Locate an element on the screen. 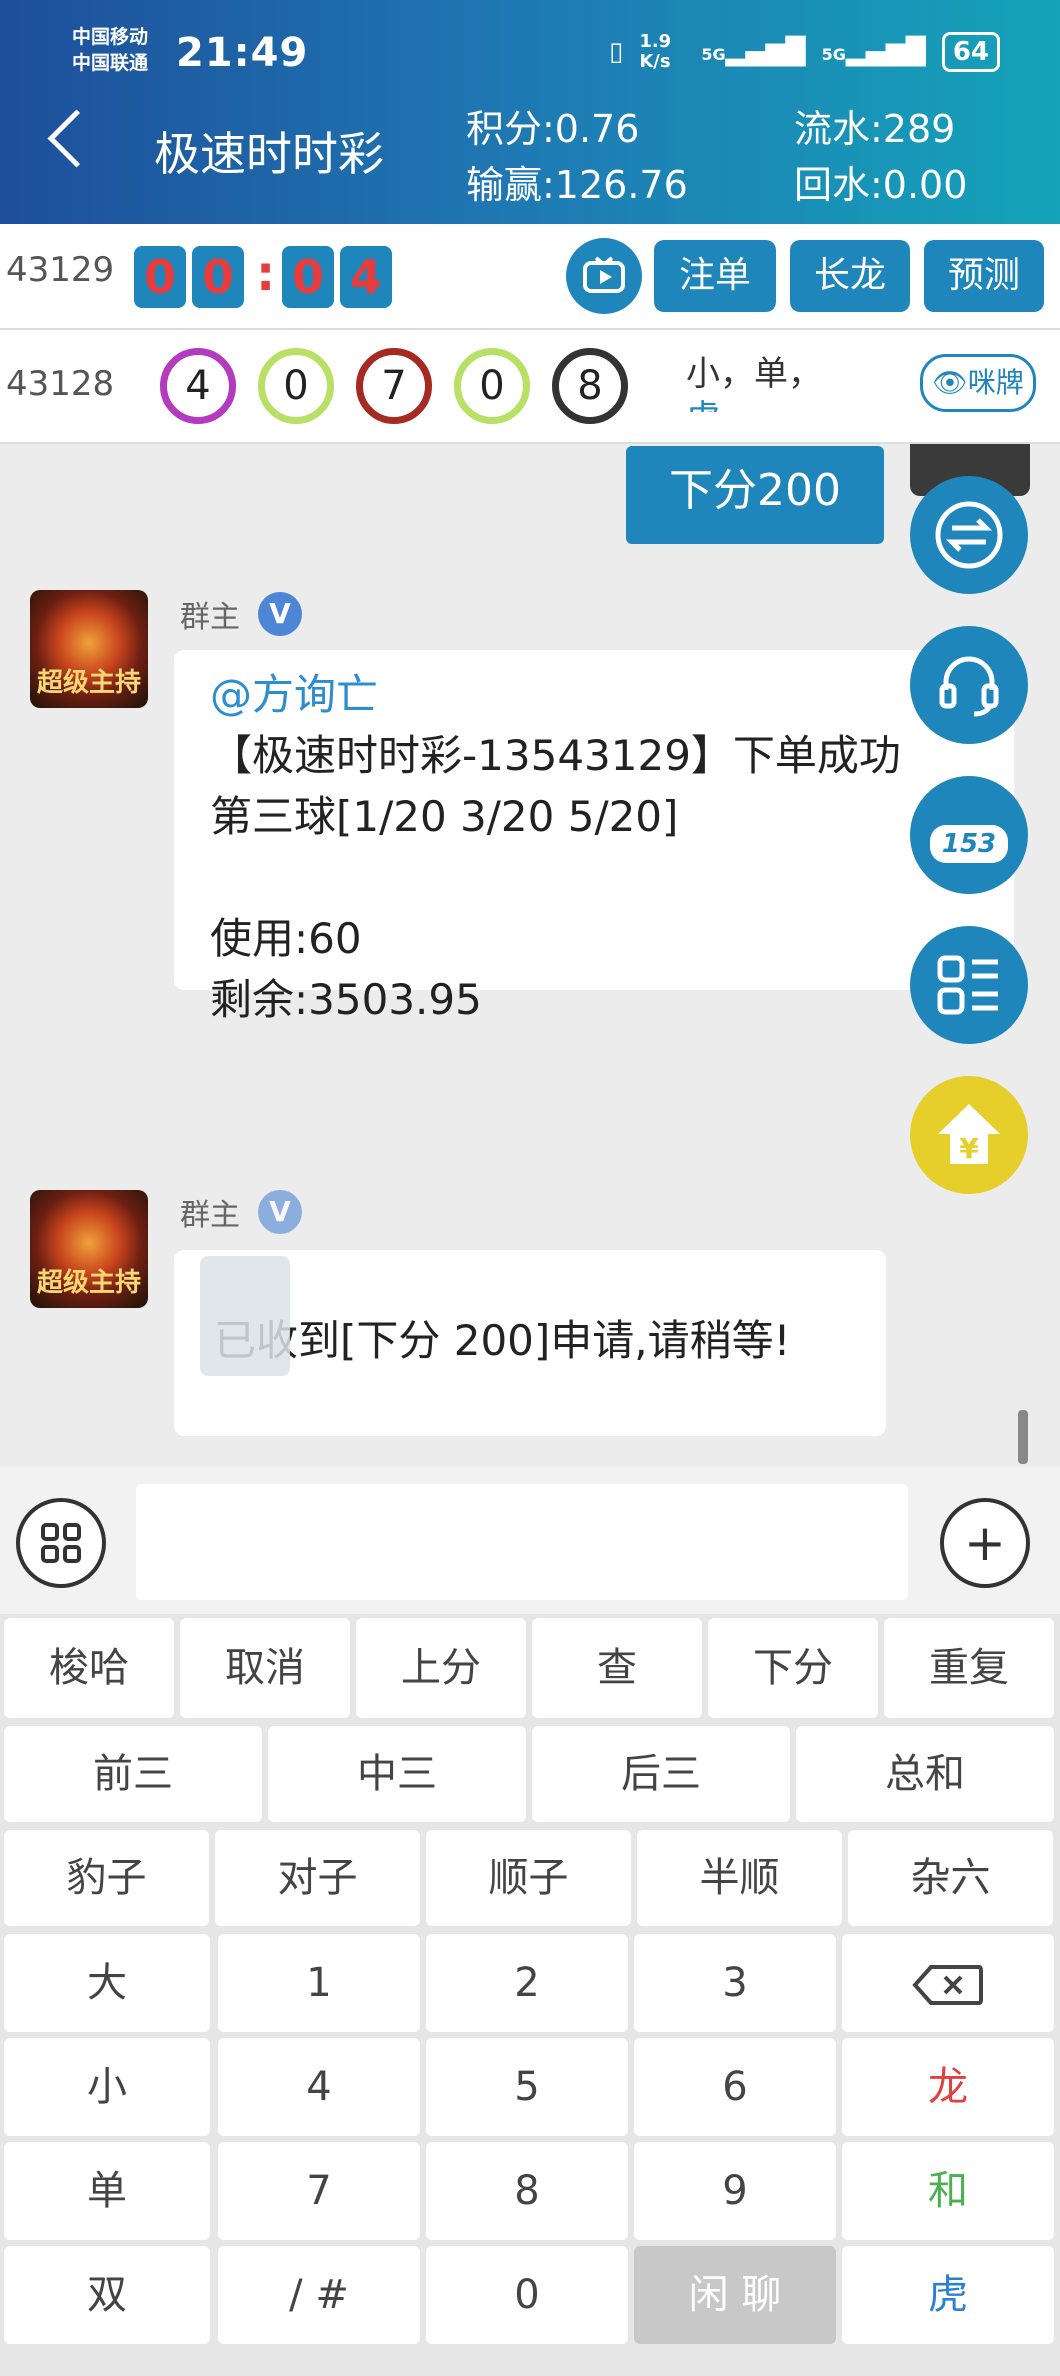  key-size-parity: 单 is located at coordinates (107, 2191).